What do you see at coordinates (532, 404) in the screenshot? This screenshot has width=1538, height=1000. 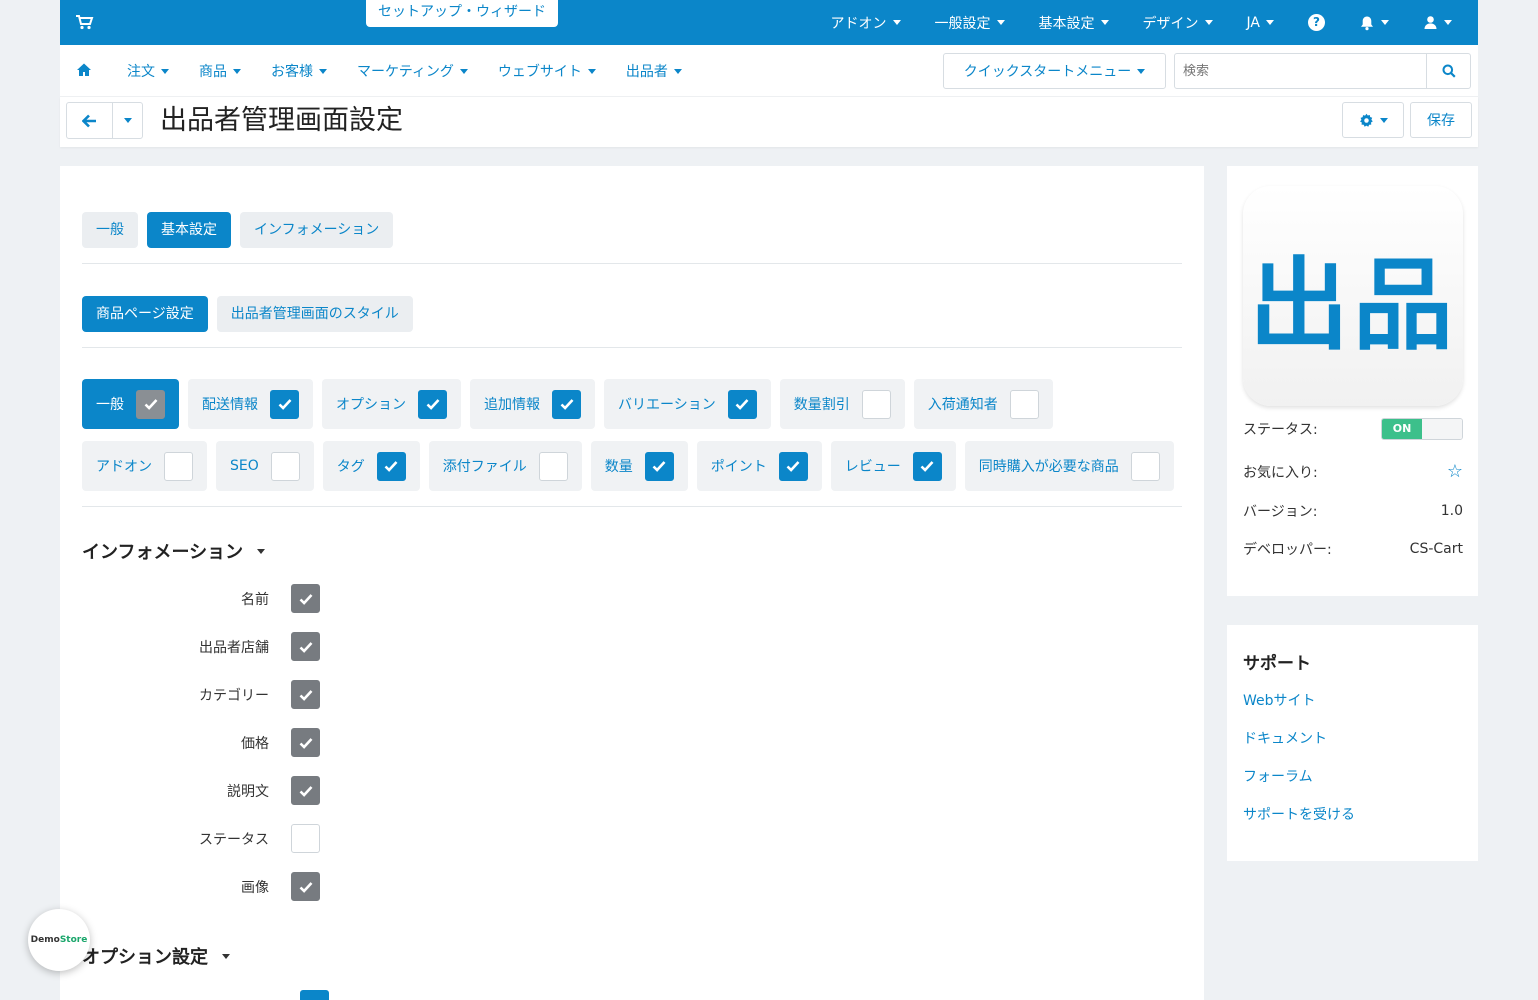 I see `product-tab-toggle: 追加情報` at bounding box center [532, 404].